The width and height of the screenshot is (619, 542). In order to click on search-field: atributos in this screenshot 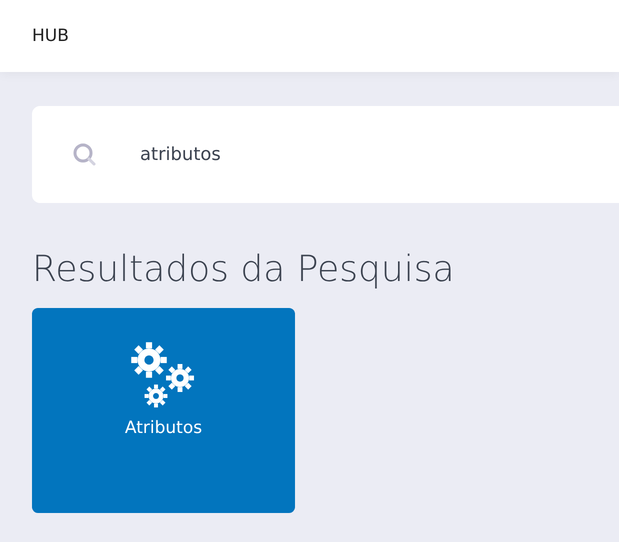, I will do `click(290, 154)`.